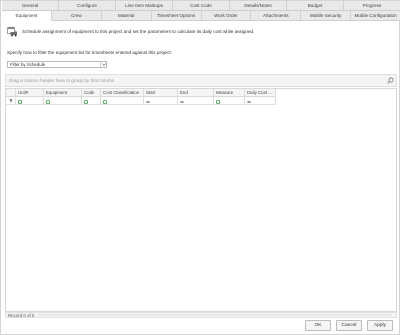 The width and height of the screenshot is (400, 335). Describe the element at coordinates (28, 64) in the screenshot. I see `filter-selected-value: Filter by Schedule` at that location.